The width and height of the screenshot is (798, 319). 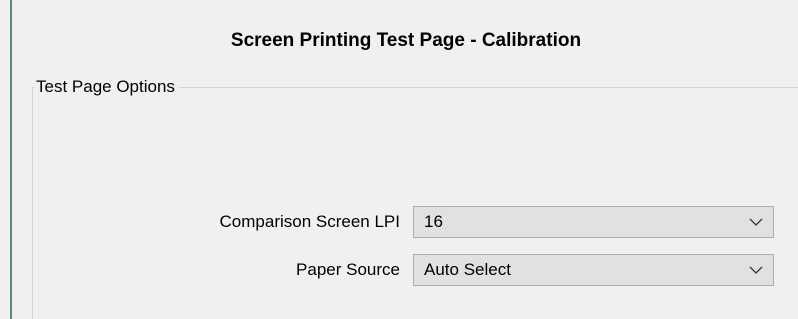 I want to click on paper-source-label: Paper Source, so click(x=348, y=269).